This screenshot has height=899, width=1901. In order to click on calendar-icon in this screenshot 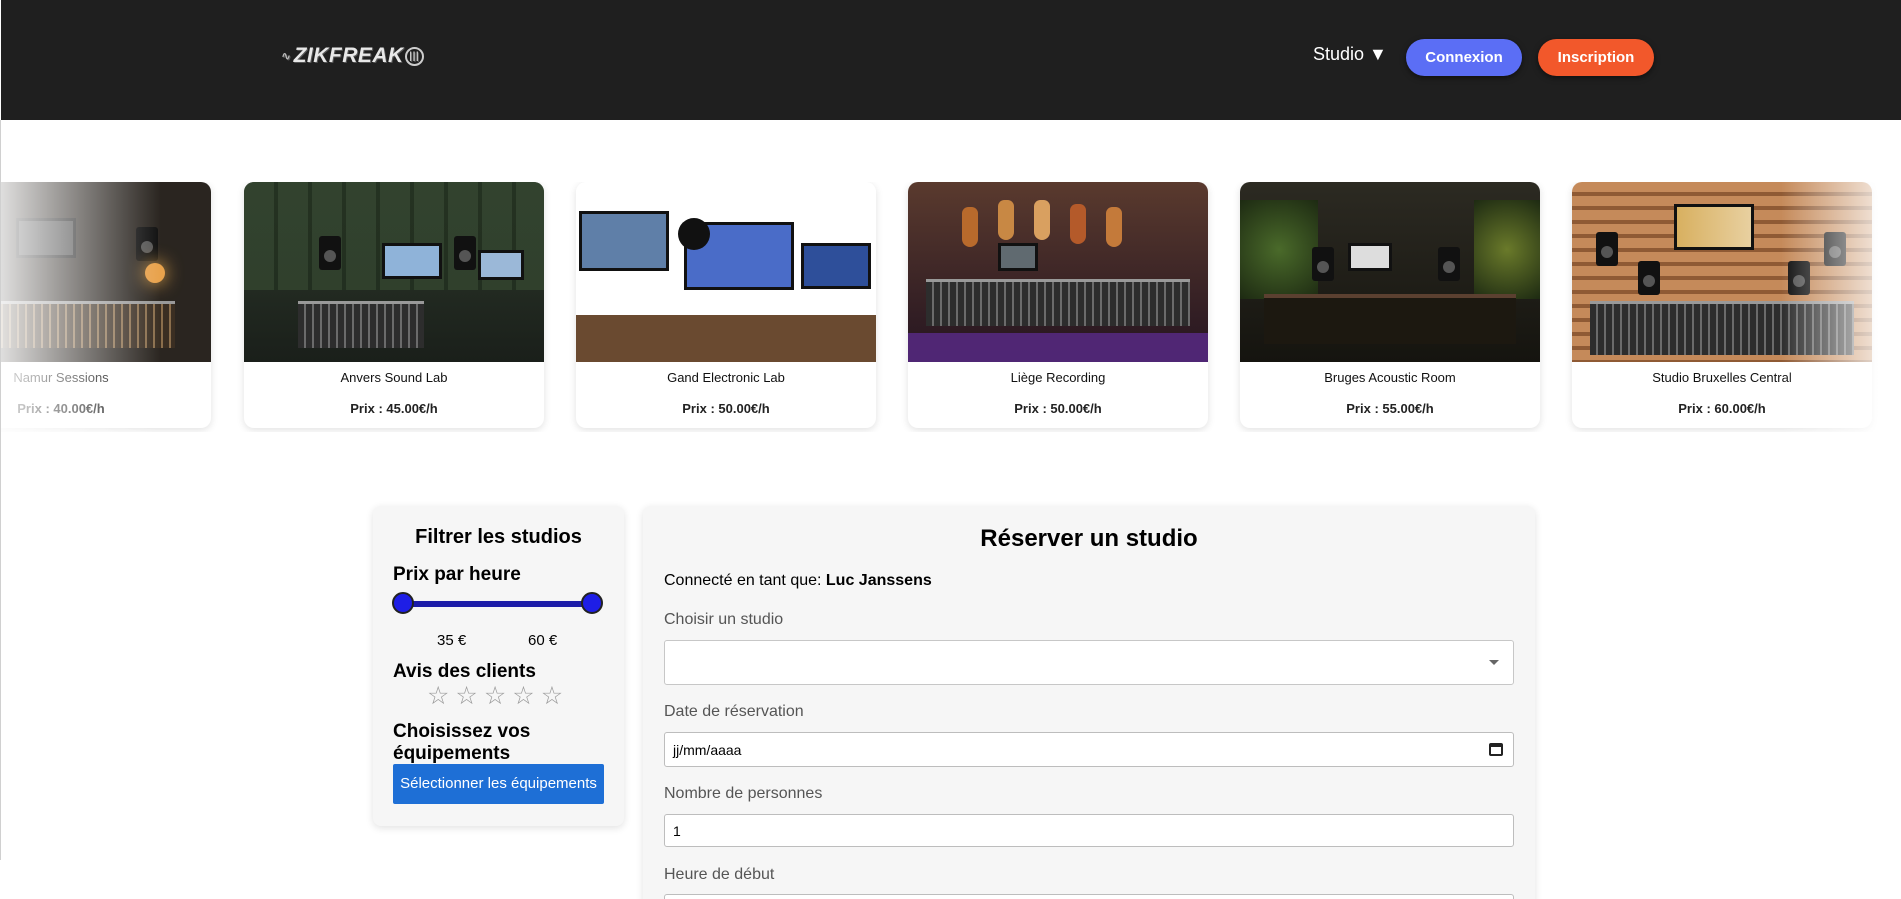, I will do `click(1496, 749)`.